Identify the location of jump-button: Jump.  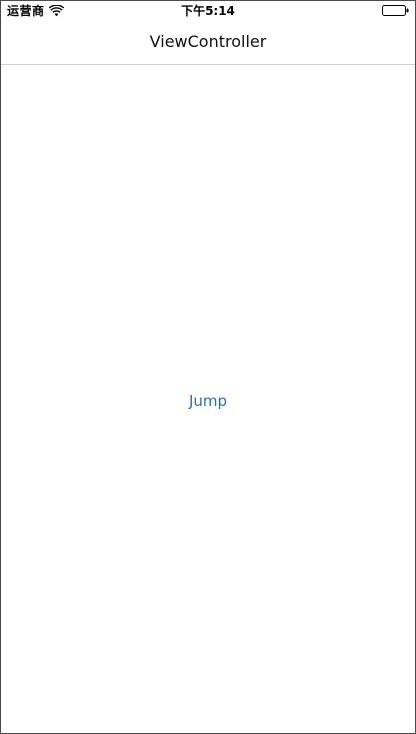
(208, 401).